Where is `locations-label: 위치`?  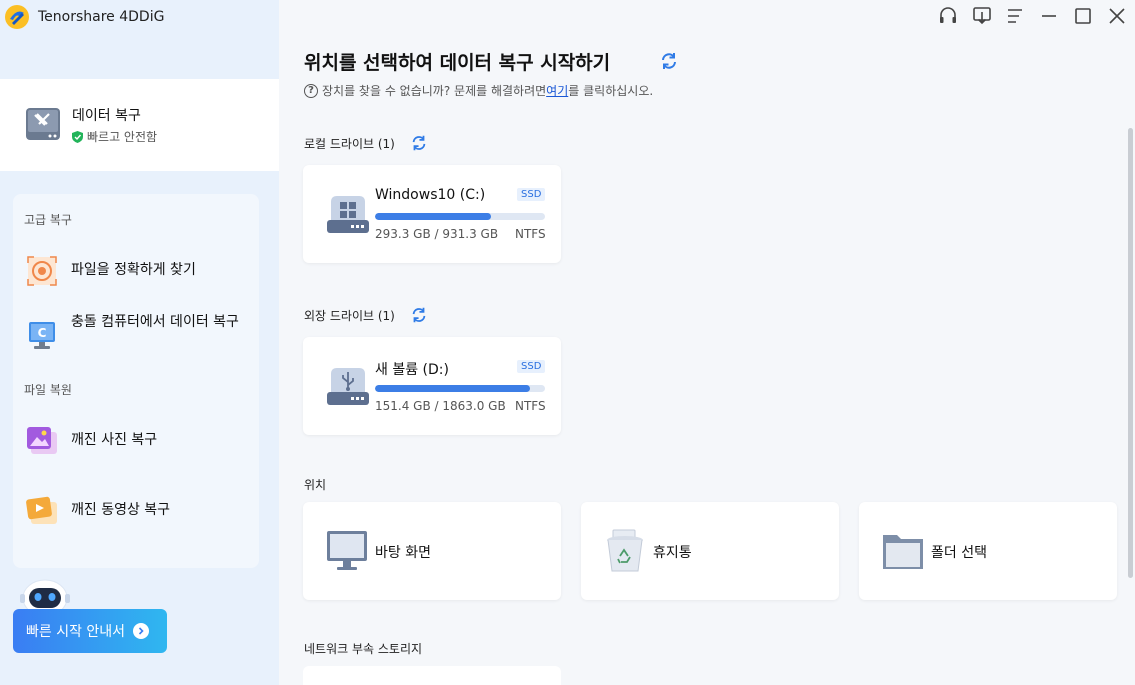
locations-label: 위치 is located at coordinates (315, 485).